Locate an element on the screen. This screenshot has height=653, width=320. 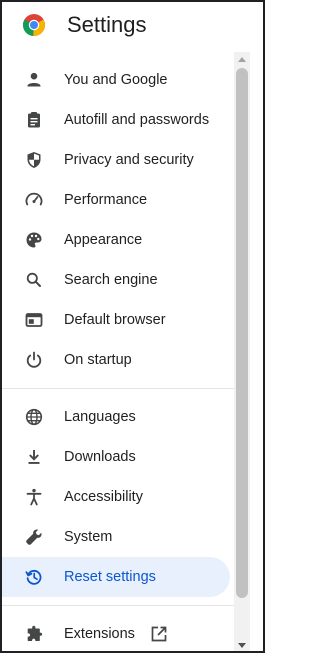
power-icon is located at coordinates (34, 360).